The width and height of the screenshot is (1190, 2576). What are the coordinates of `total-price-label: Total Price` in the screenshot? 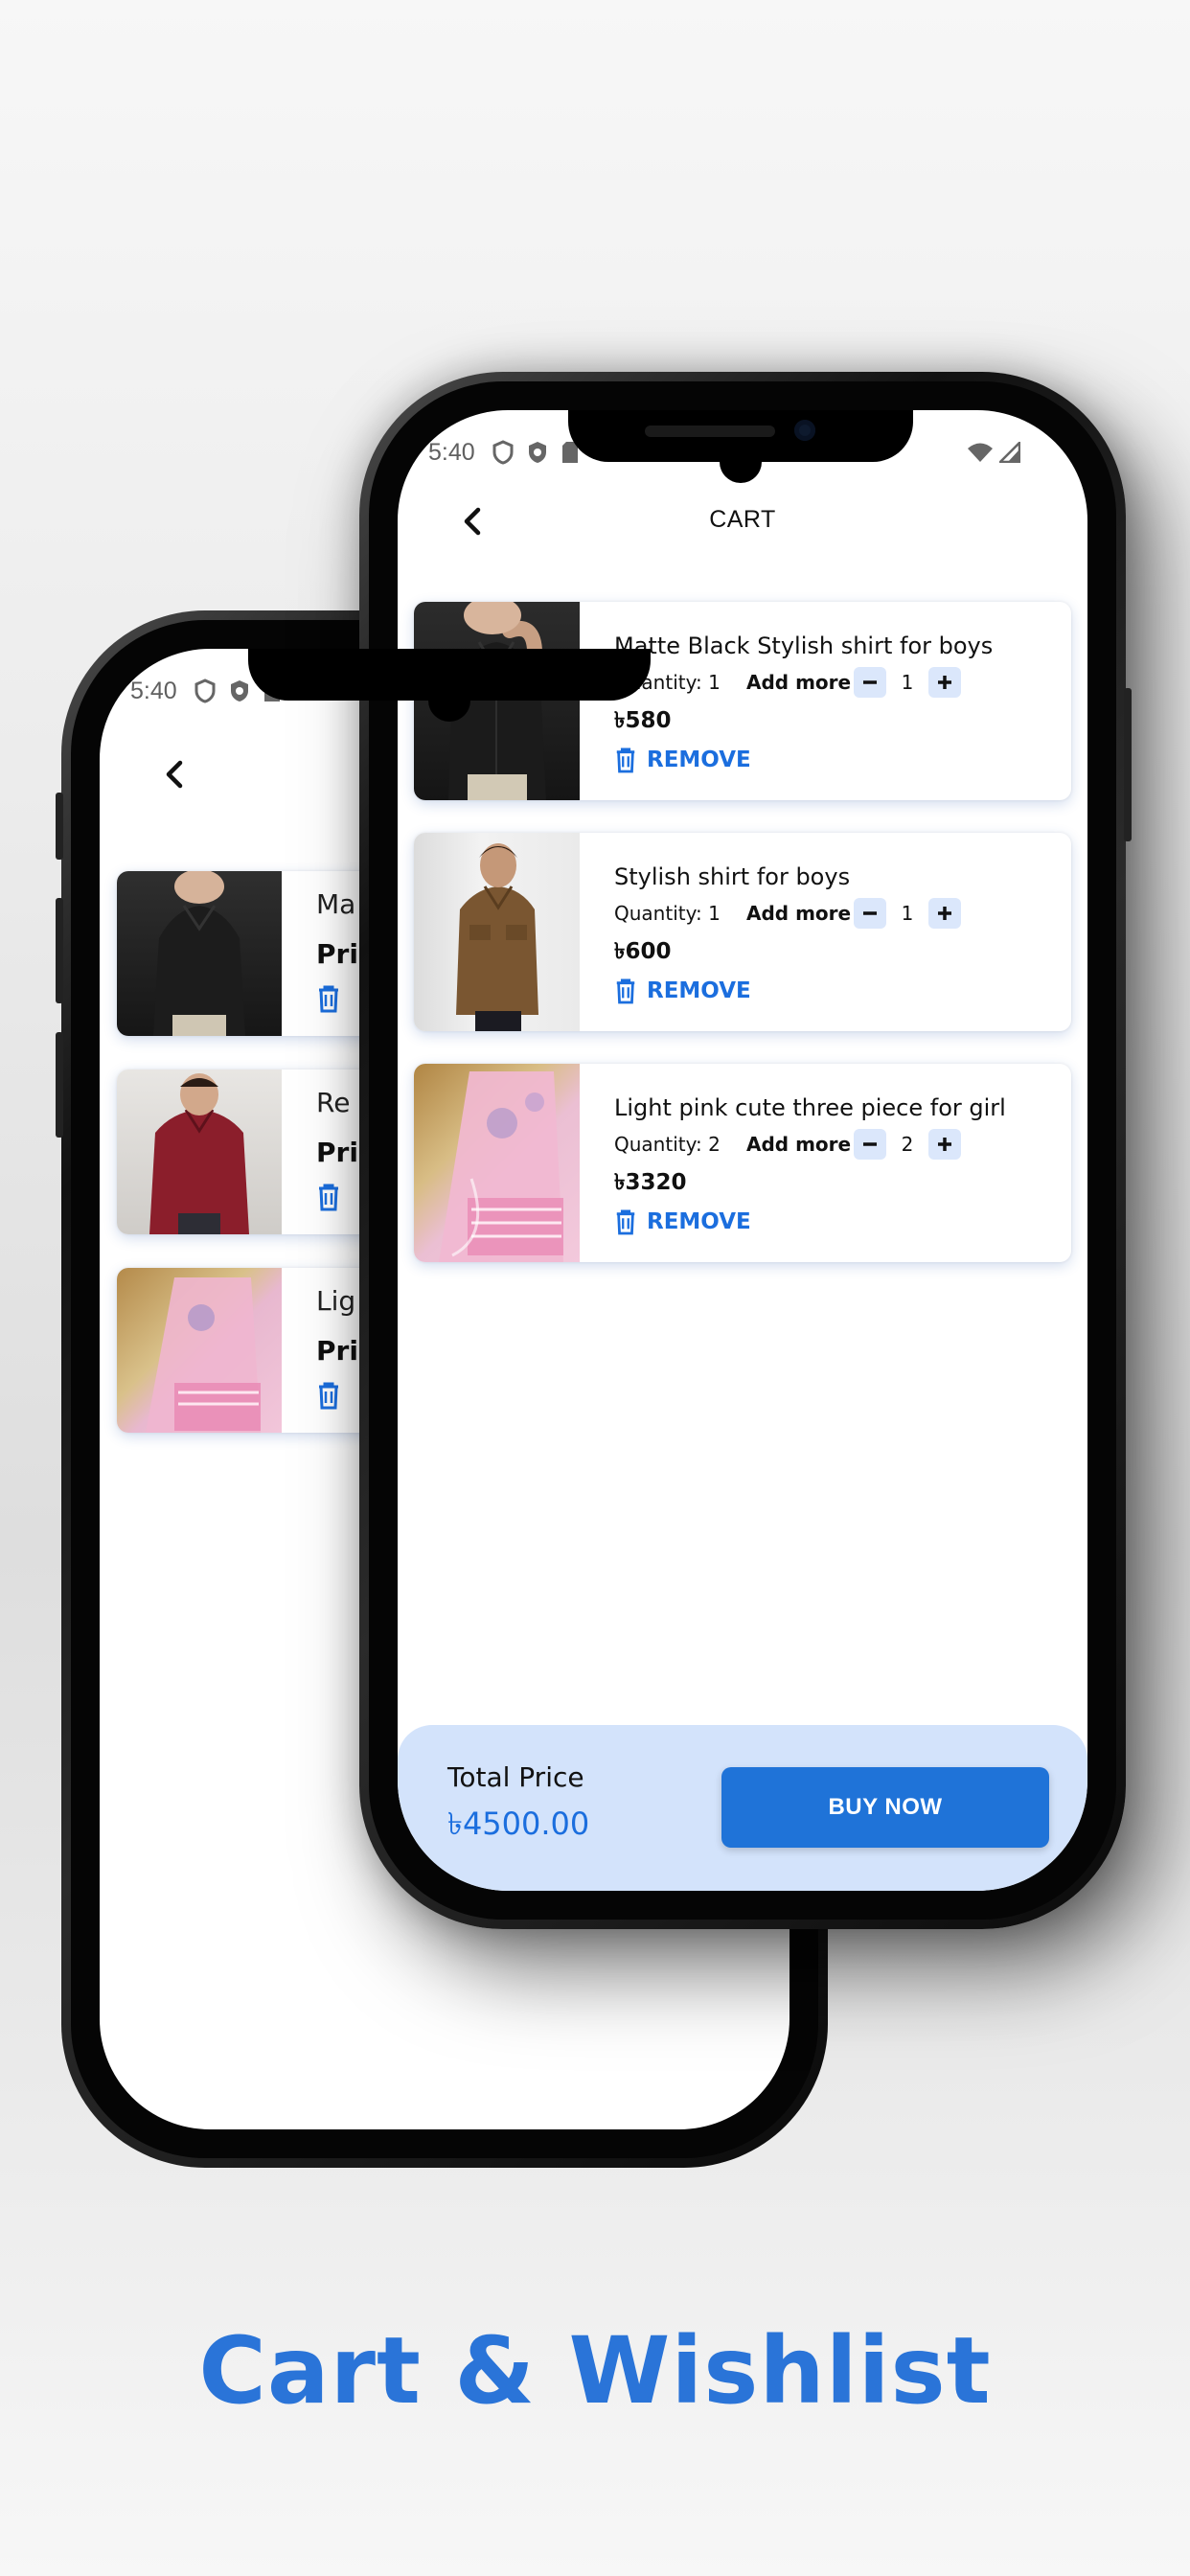 It's located at (515, 1777).